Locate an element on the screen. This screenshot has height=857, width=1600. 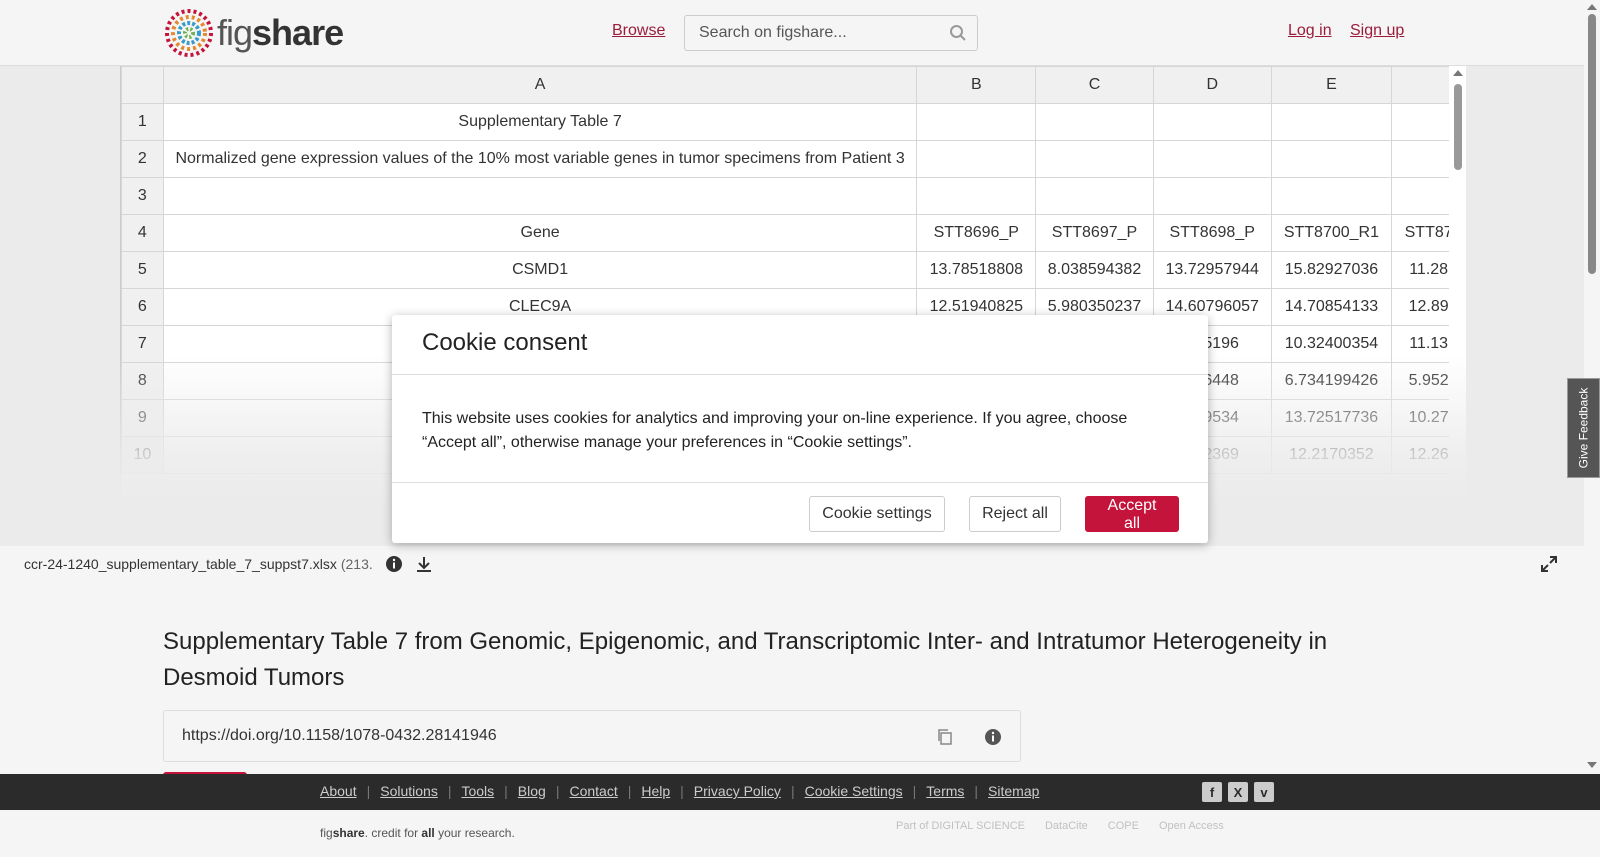
reject-all-button: Reject all is located at coordinates (1015, 514).